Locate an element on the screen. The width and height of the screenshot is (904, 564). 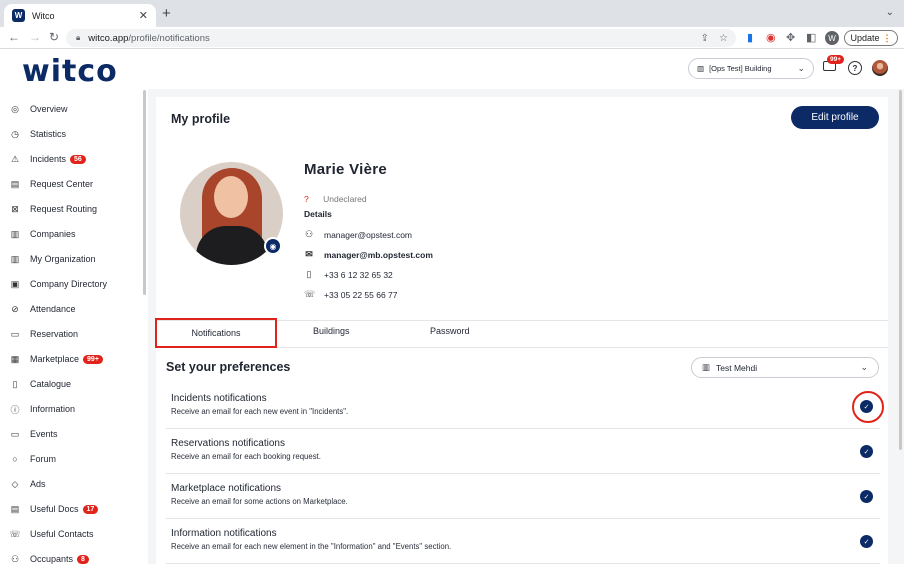
sidebar-item-attendance: ⊘ Attendance is located at coordinates (42, 309).